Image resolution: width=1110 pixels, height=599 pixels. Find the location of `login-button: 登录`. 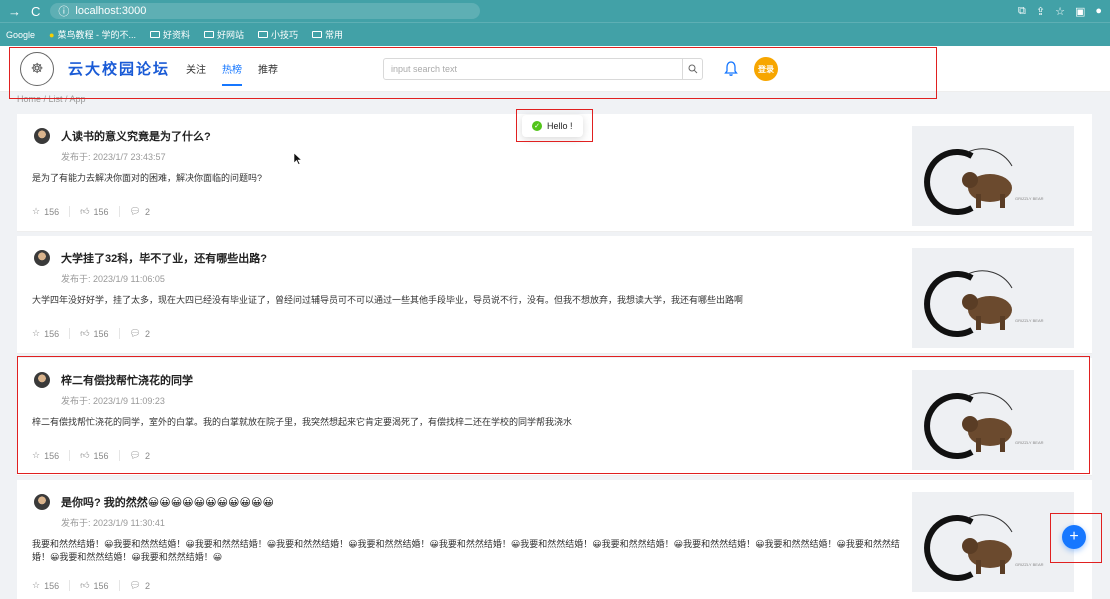

login-button: 登录 is located at coordinates (766, 69).